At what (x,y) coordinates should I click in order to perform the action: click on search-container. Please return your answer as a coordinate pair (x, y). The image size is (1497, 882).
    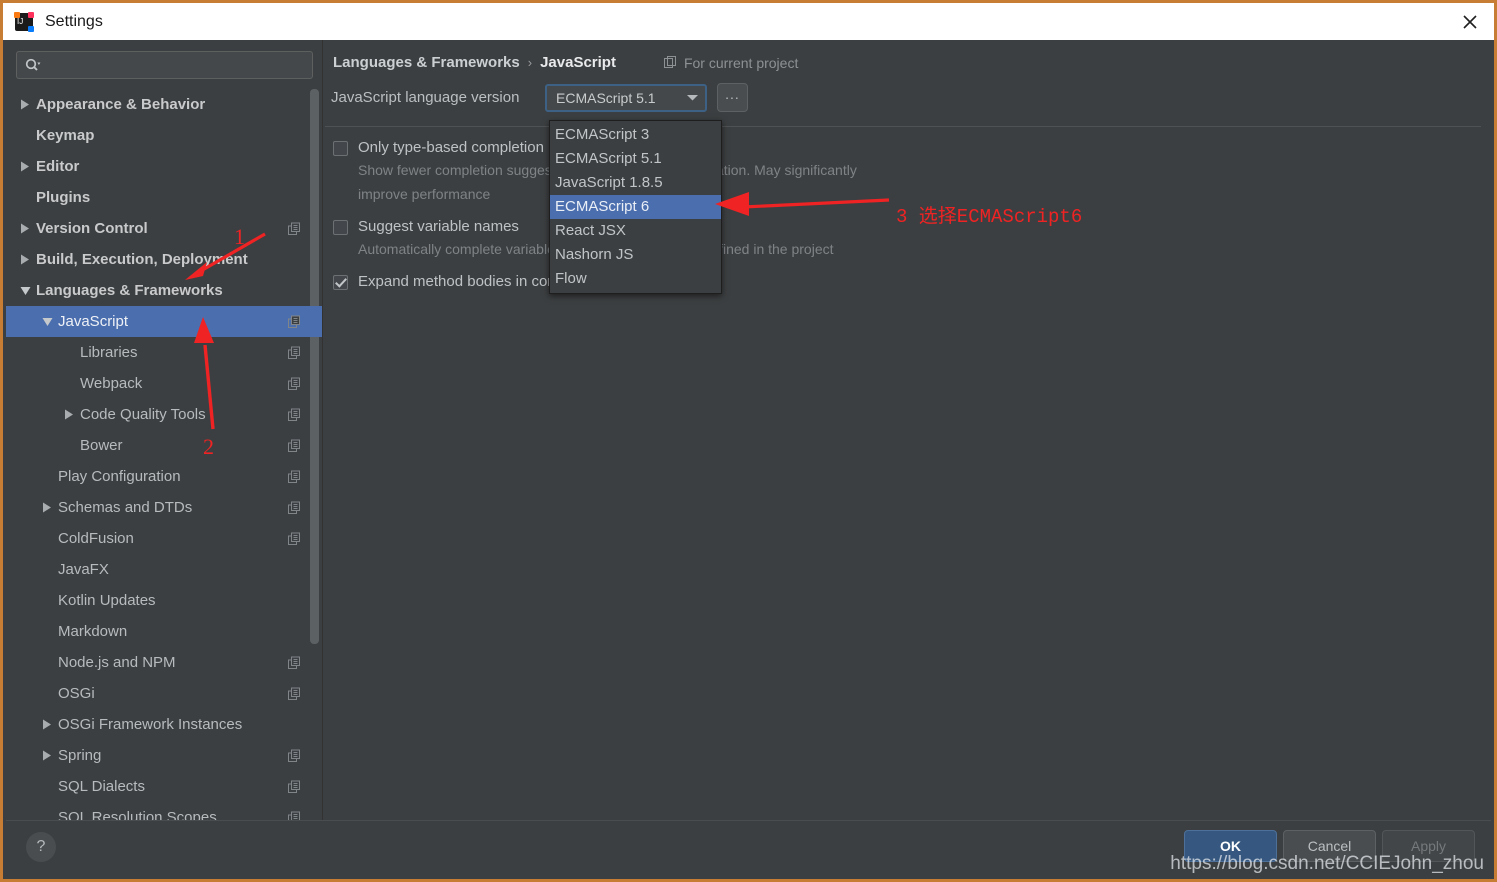
    Looking at the image, I should click on (164, 59).